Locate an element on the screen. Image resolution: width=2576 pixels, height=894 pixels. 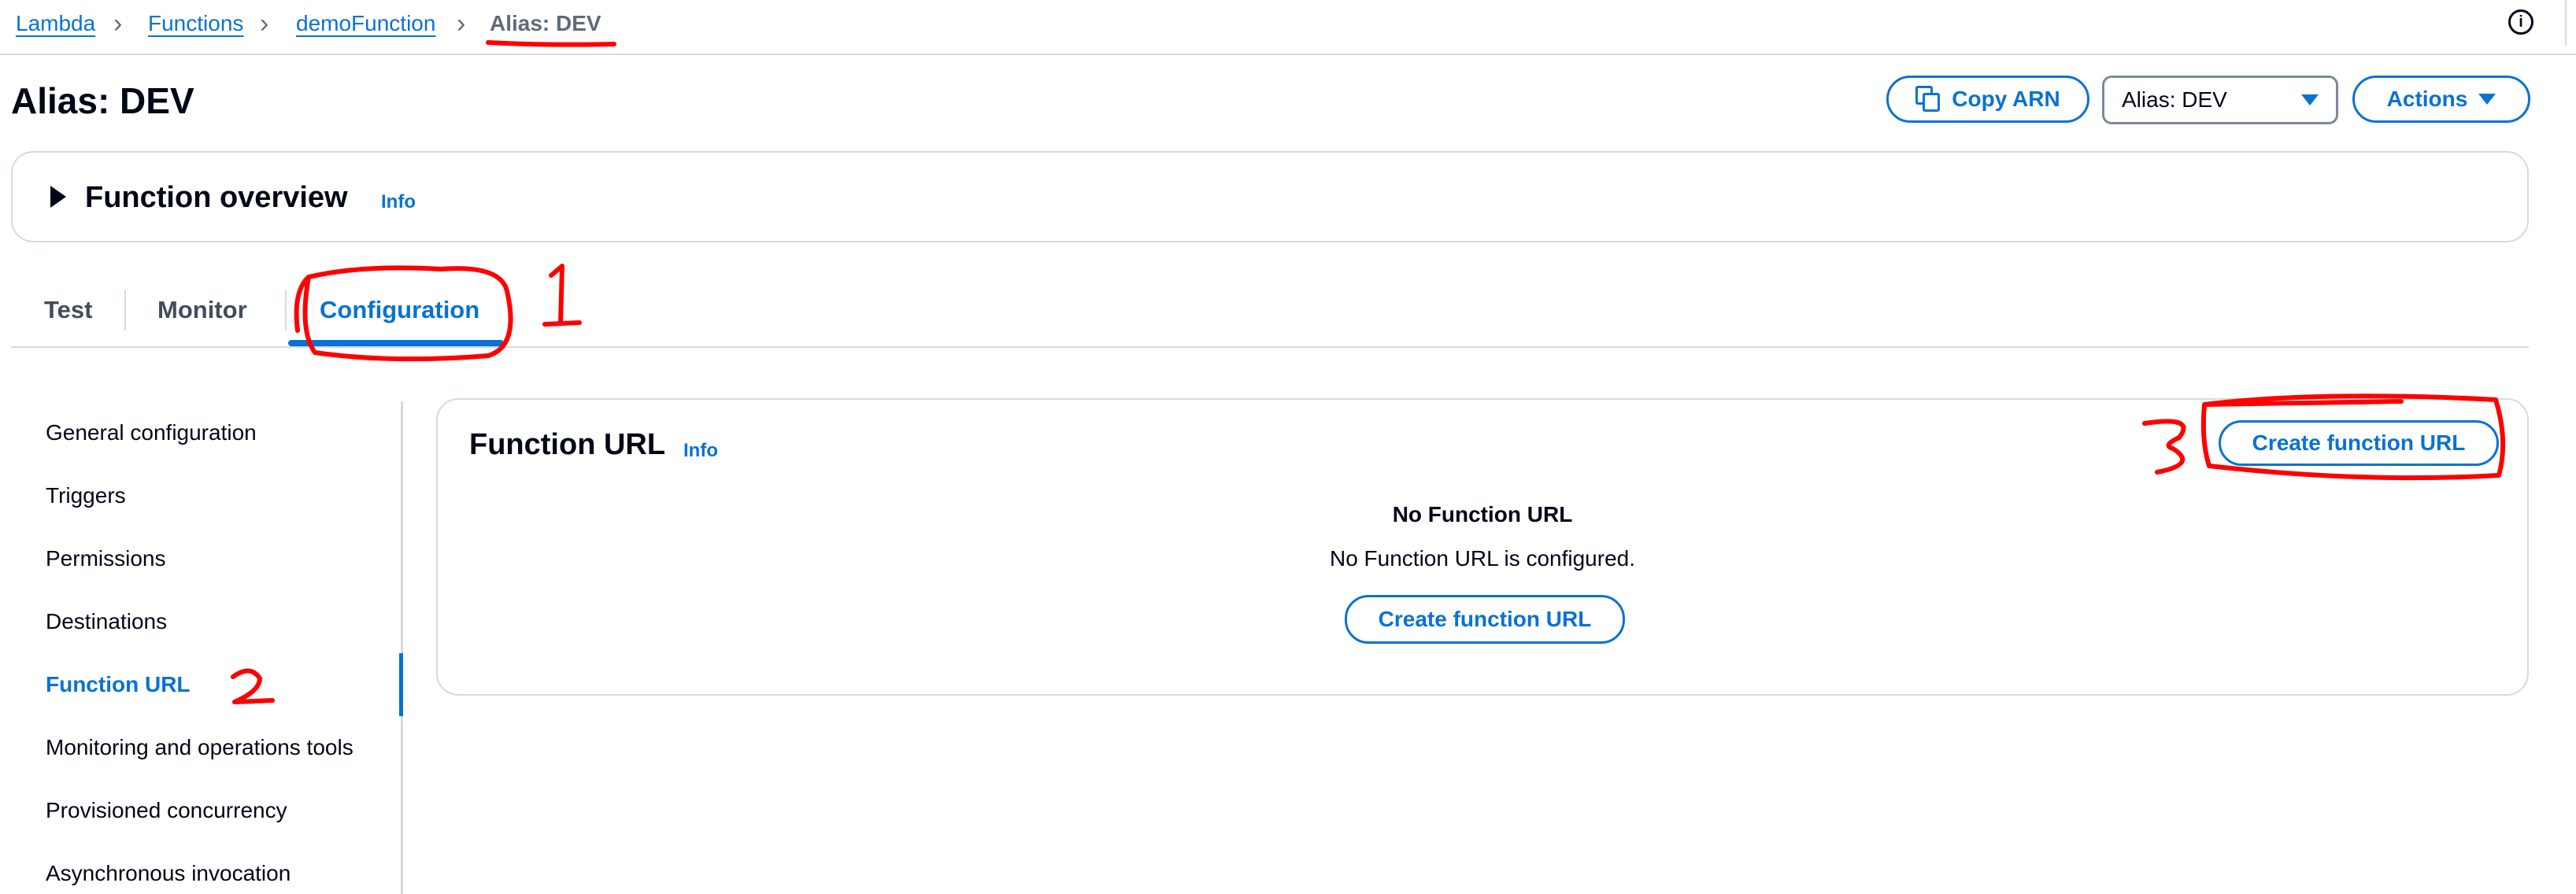
nav-provisioned-concurrency: Provisioned concurrency is located at coordinates (166, 811).